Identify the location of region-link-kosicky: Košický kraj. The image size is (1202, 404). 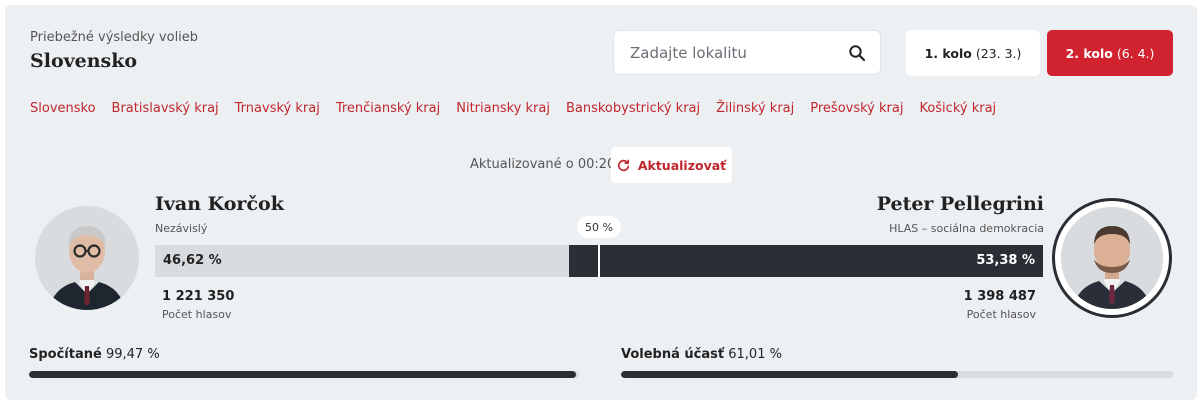
(957, 108).